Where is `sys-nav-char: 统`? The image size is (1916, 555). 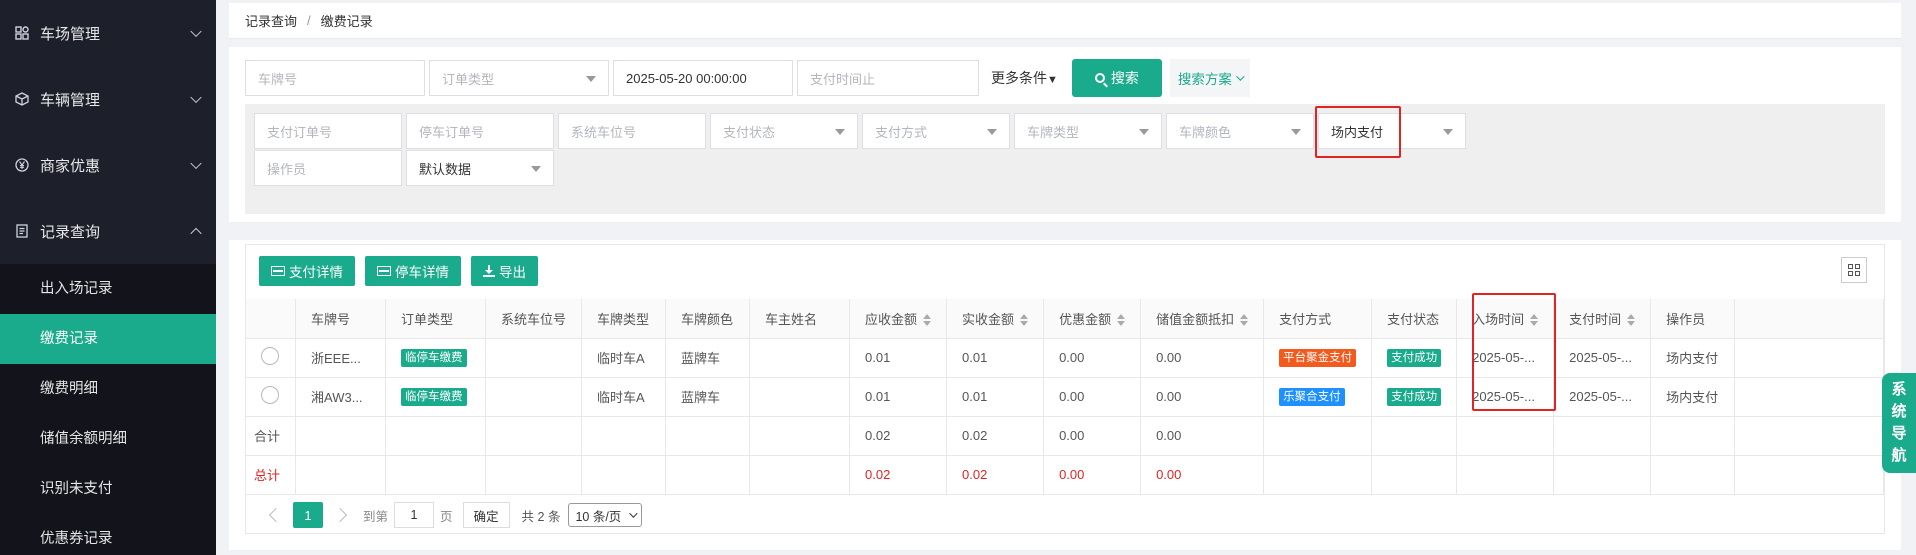
sys-nav-char: 统 is located at coordinates (1899, 411).